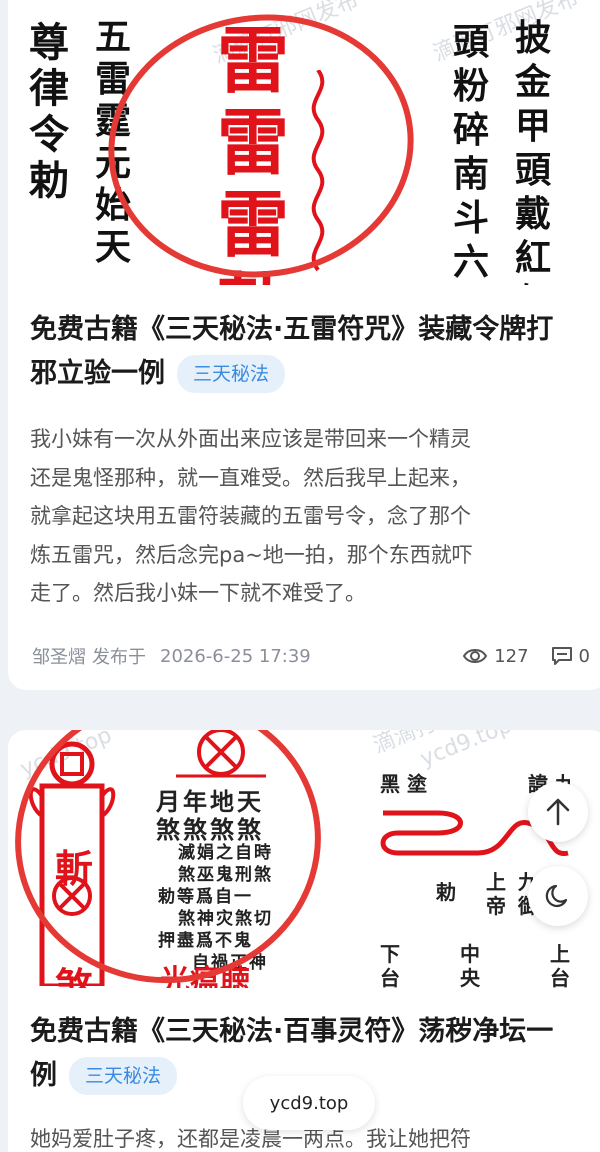 The width and height of the screenshot is (600, 1152). What do you see at coordinates (403, 784) in the screenshot?
I see `talisman-label: 黑 塗` at bounding box center [403, 784].